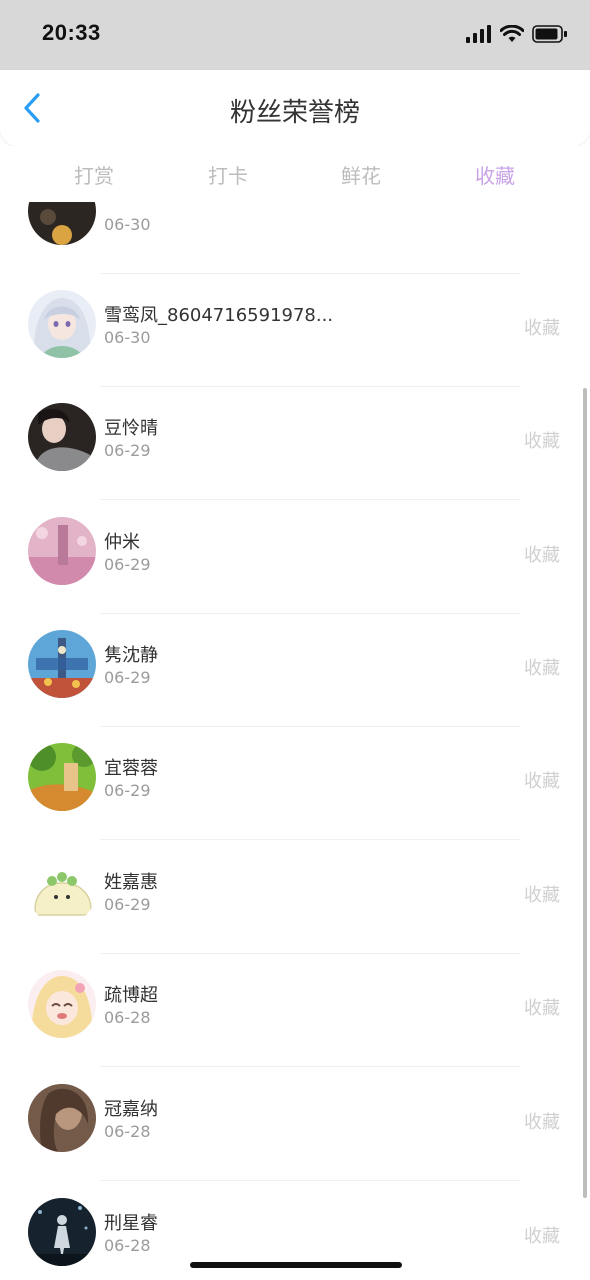  Describe the element at coordinates (131, 768) in the screenshot. I see `user-name: 宜蓉蓉` at that location.